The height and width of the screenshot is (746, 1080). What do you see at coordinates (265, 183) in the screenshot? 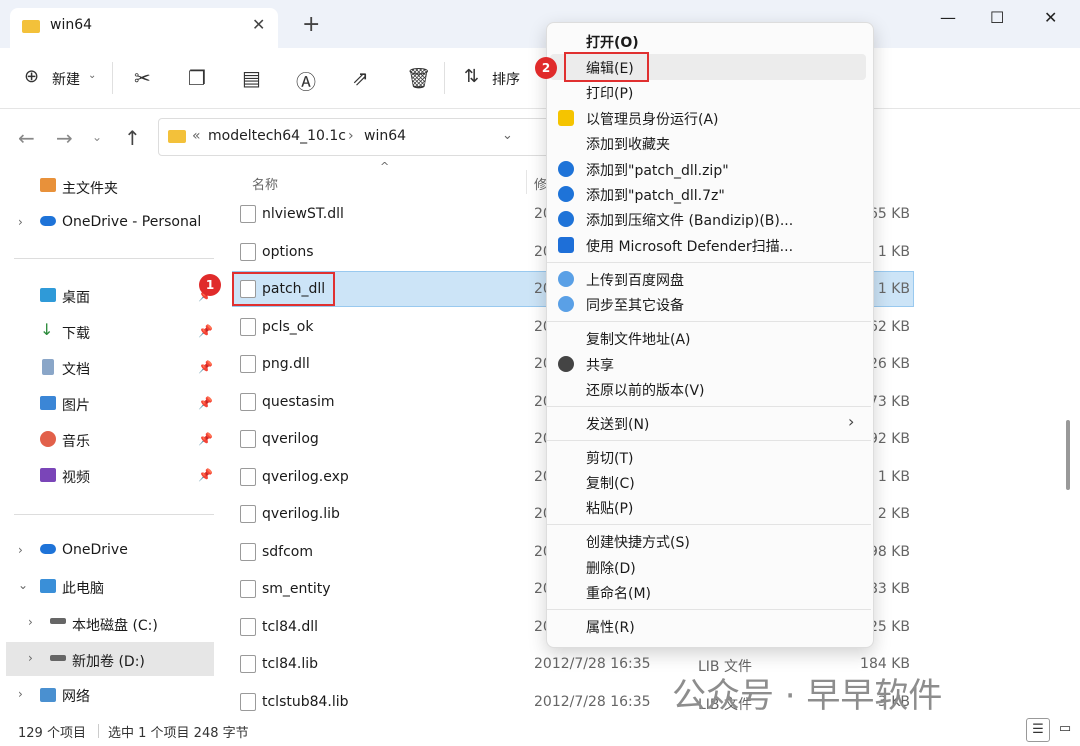
I see `column-header-name: 名称` at bounding box center [265, 183].